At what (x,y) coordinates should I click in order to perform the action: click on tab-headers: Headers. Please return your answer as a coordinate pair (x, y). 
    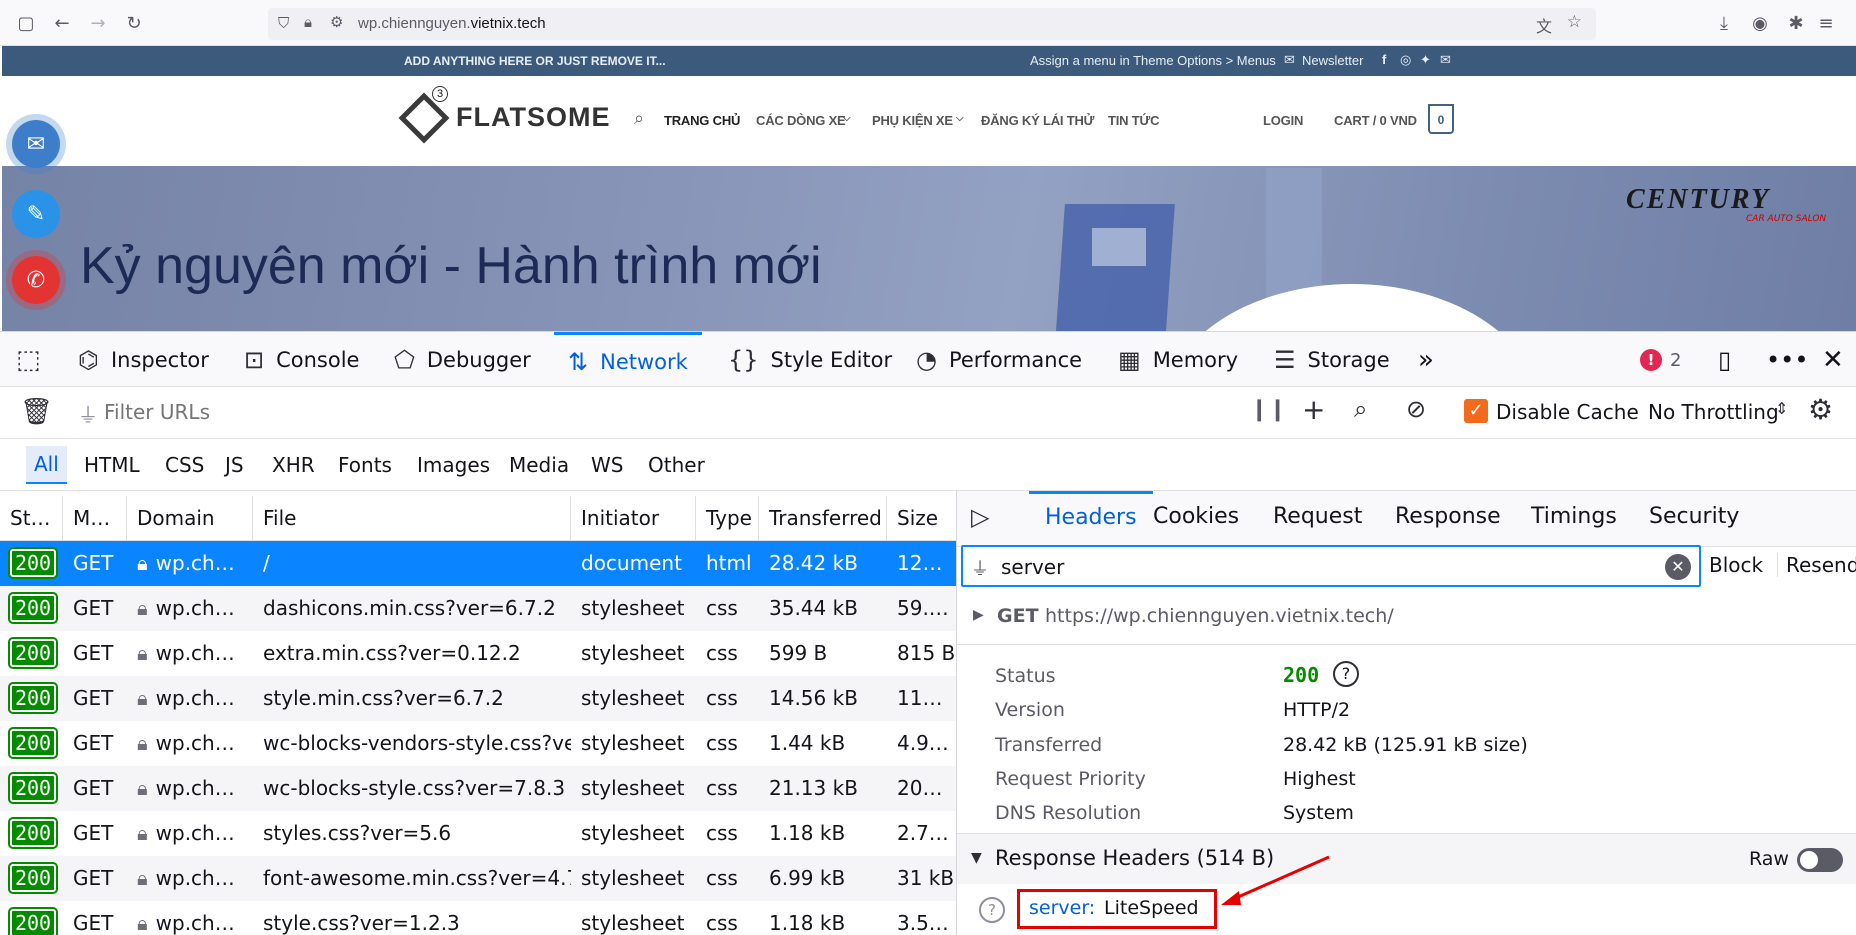
    Looking at the image, I should click on (1091, 517).